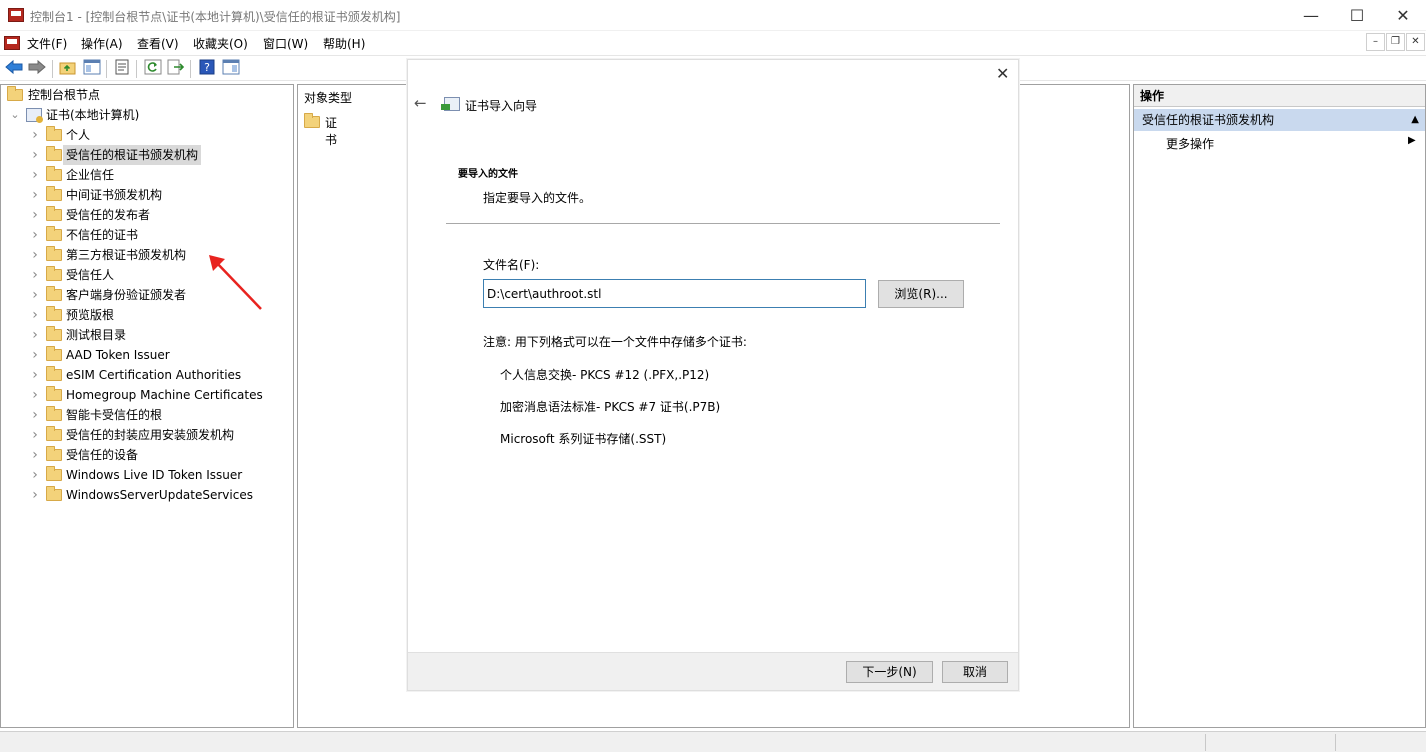  What do you see at coordinates (1375, 42) in the screenshot?
I see `mdi-minimize-button: –` at bounding box center [1375, 42].